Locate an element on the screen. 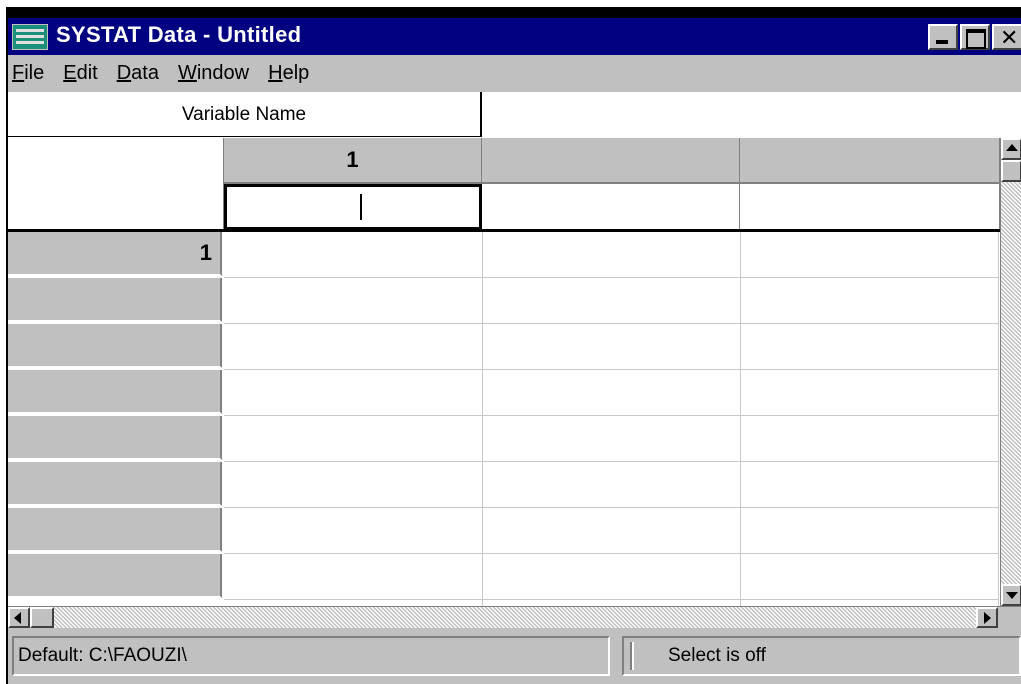  arrow-left-icon is located at coordinates (17, 618).